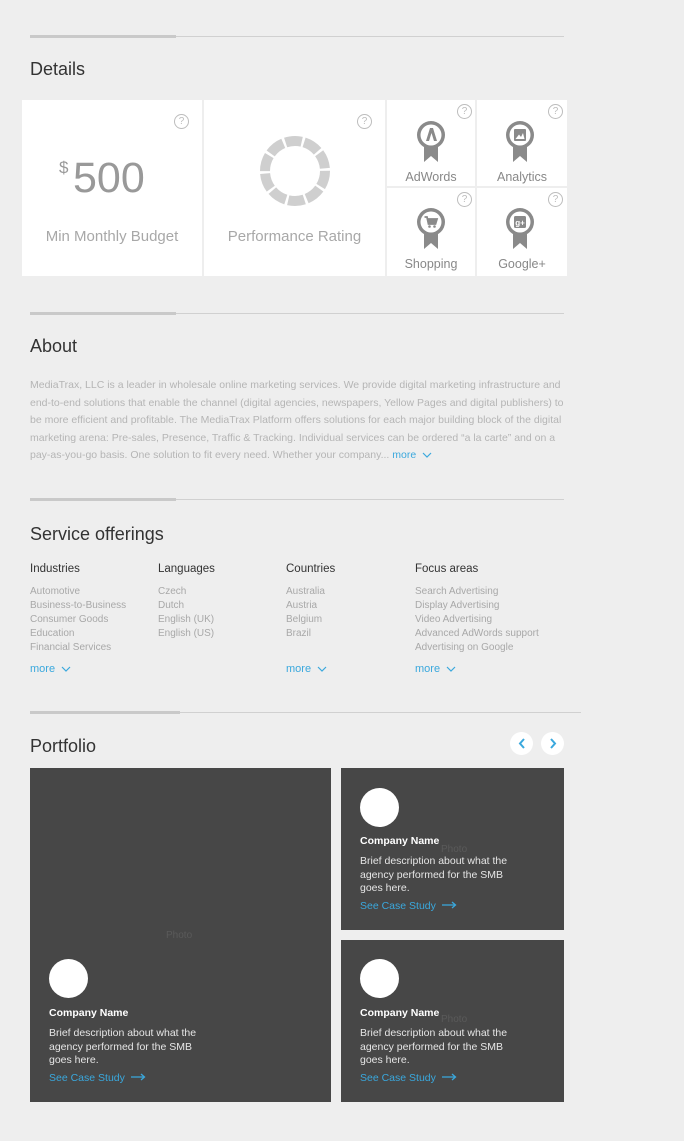 The height and width of the screenshot is (1141, 684). I want to click on list-item: Search Advertising, so click(457, 591).